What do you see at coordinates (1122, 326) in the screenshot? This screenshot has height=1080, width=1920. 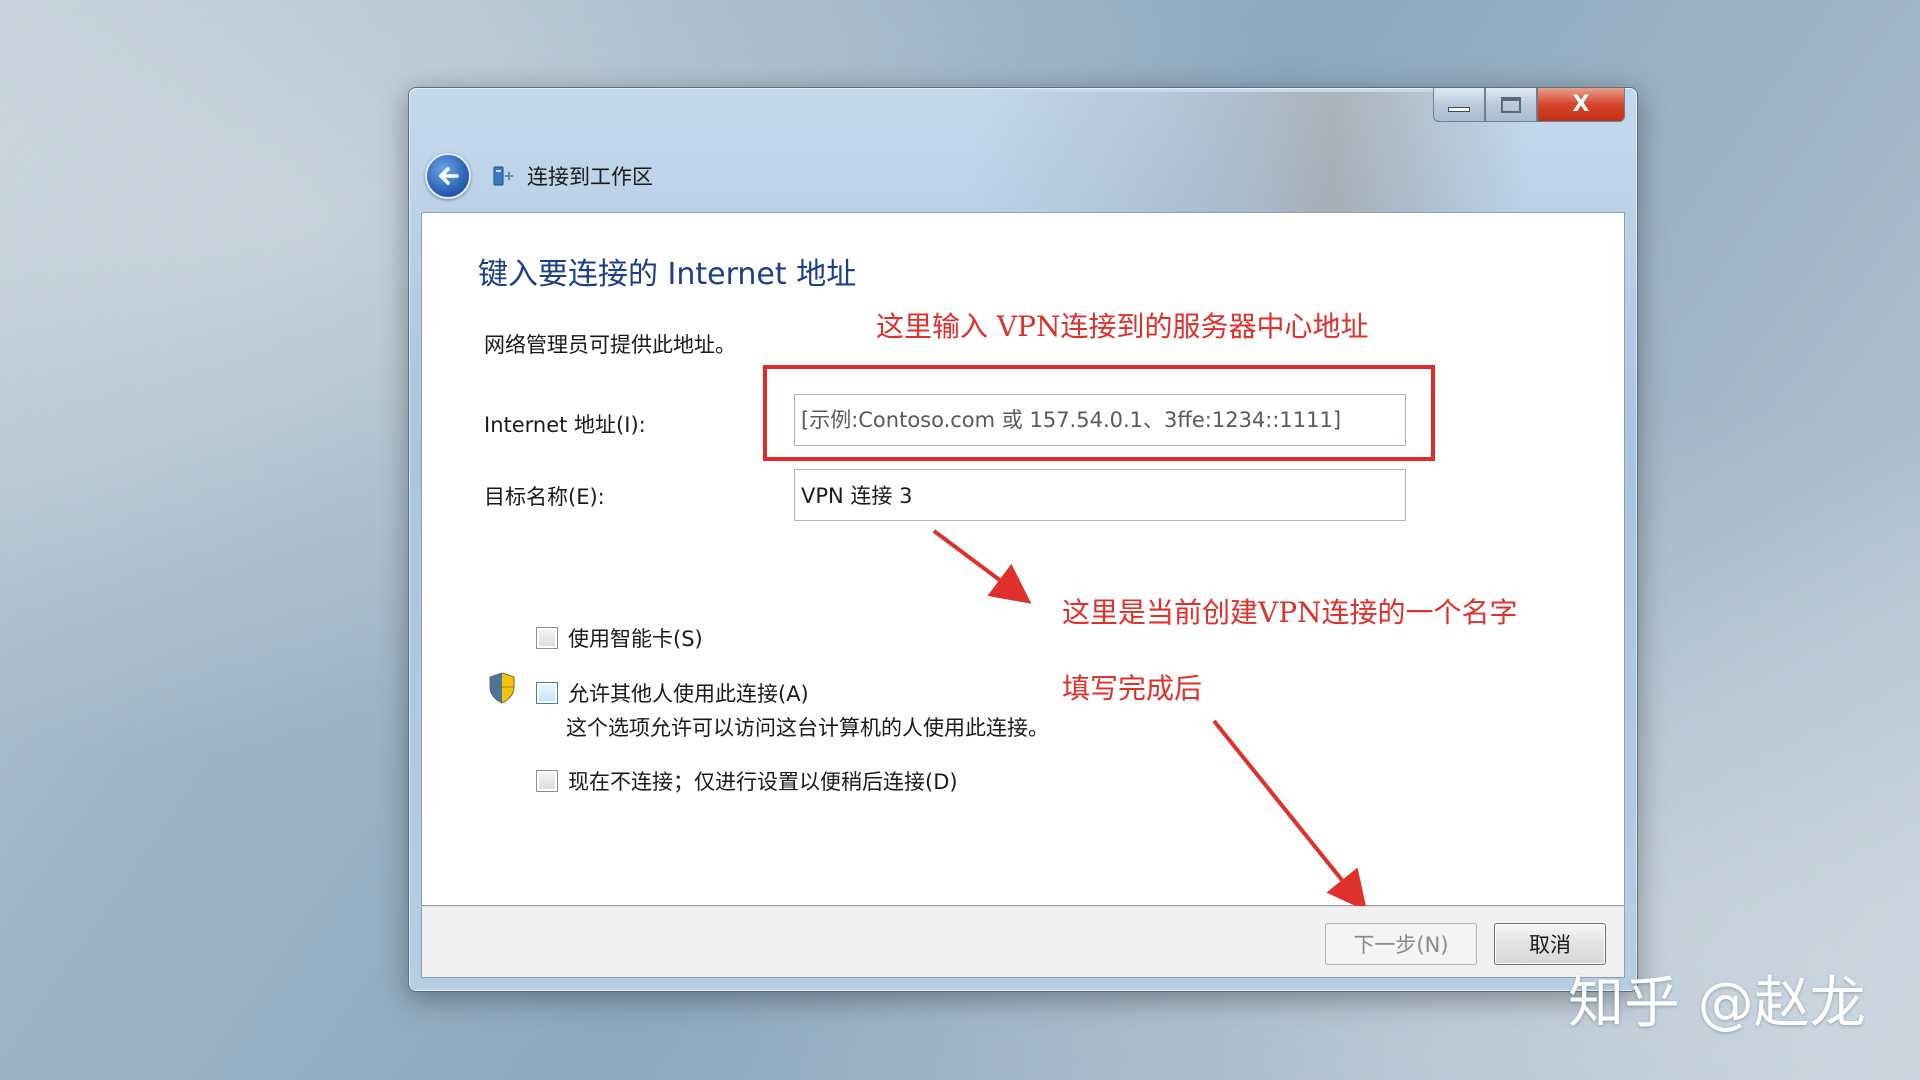 I see `annotation-address-hint: 这里输入 VPN连接到的服务器中心地址` at bounding box center [1122, 326].